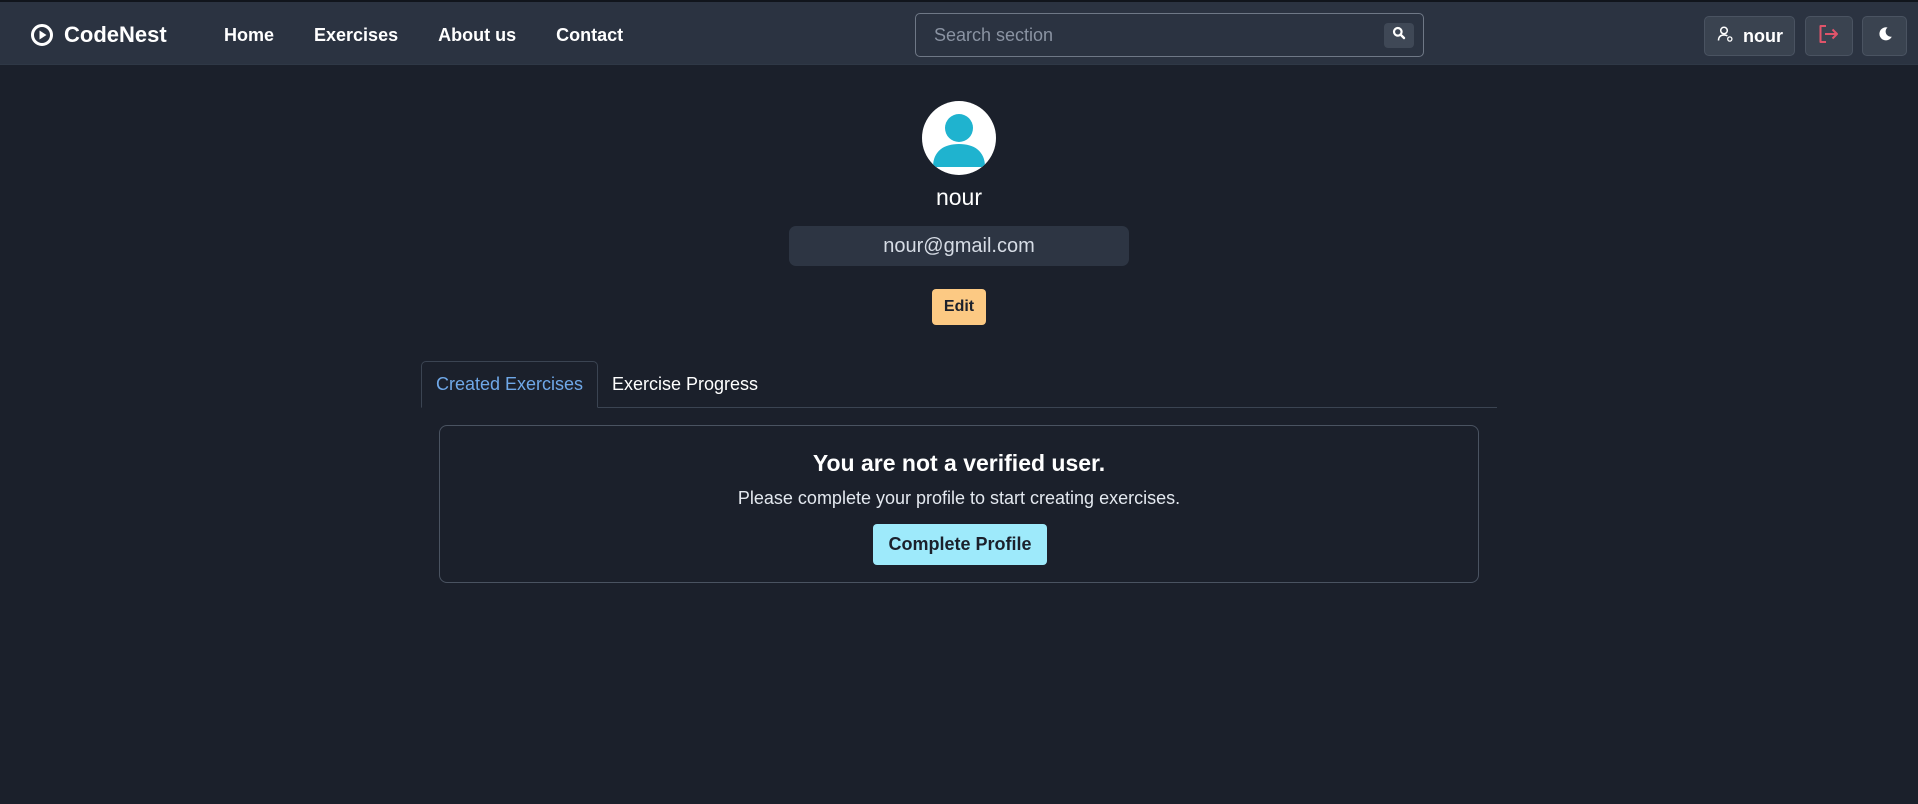 The width and height of the screenshot is (1918, 804). Describe the element at coordinates (42, 35) in the screenshot. I see `play-circle-icon` at that location.